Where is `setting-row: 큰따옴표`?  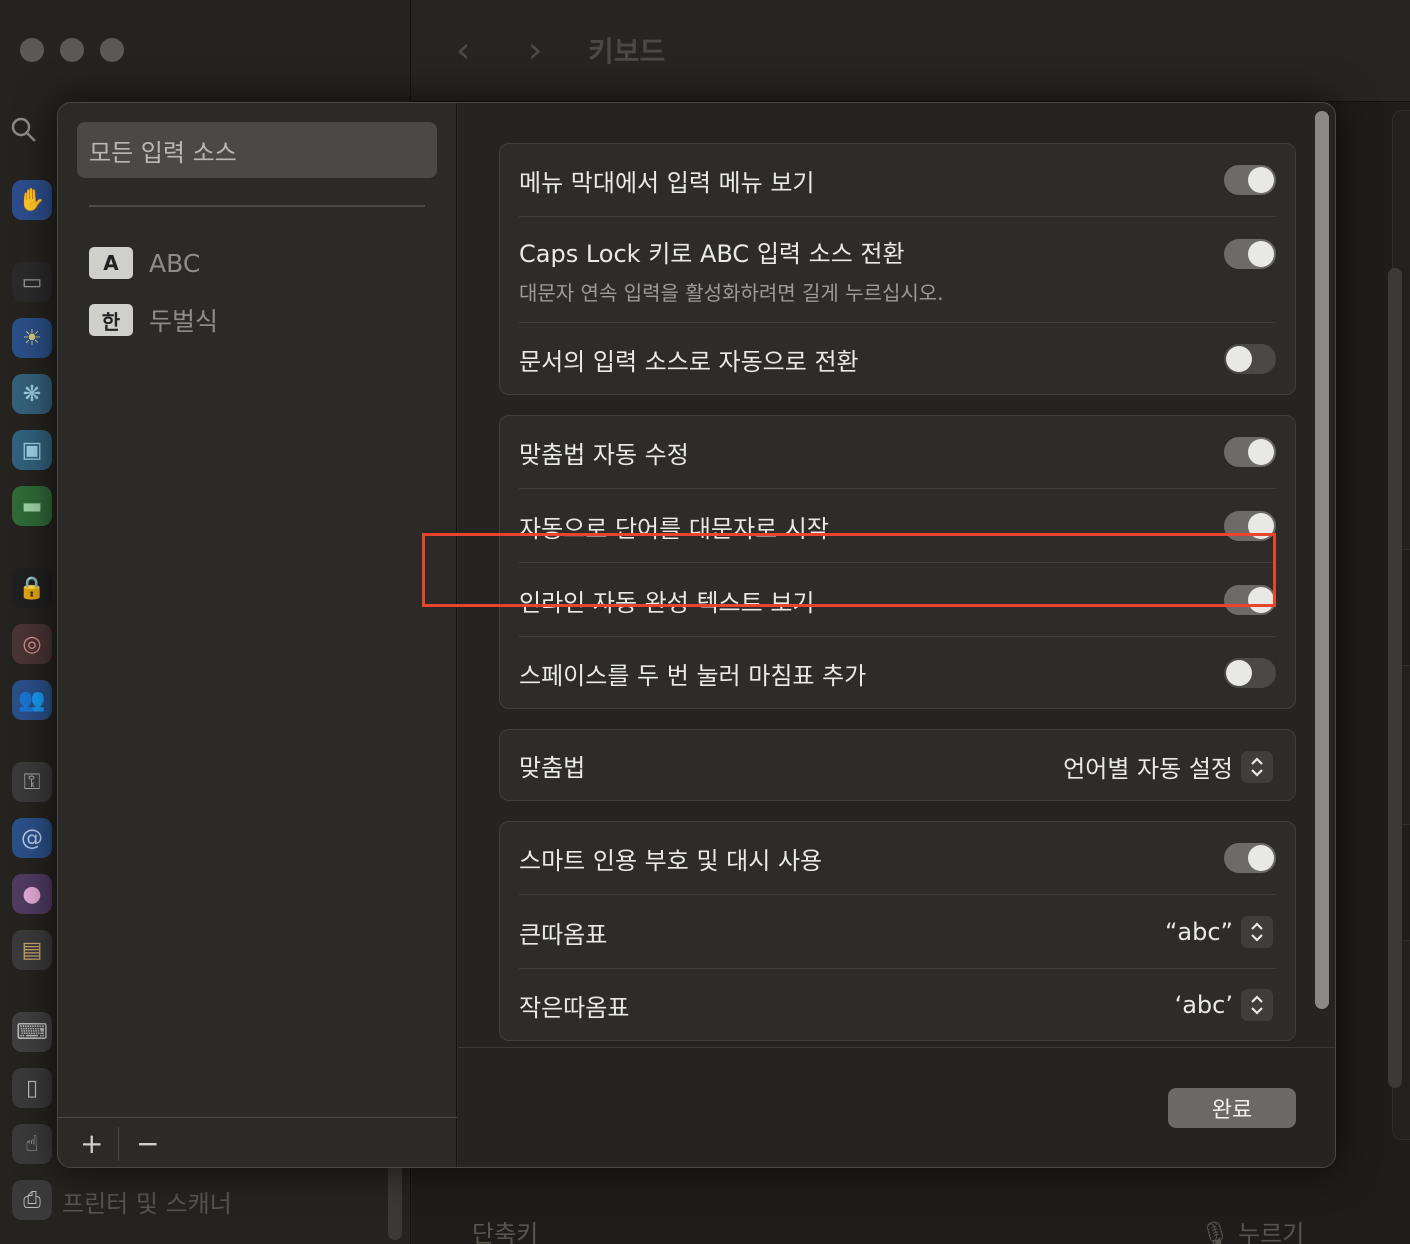
setting-row: 큰따옴표 is located at coordinates (897, 932).